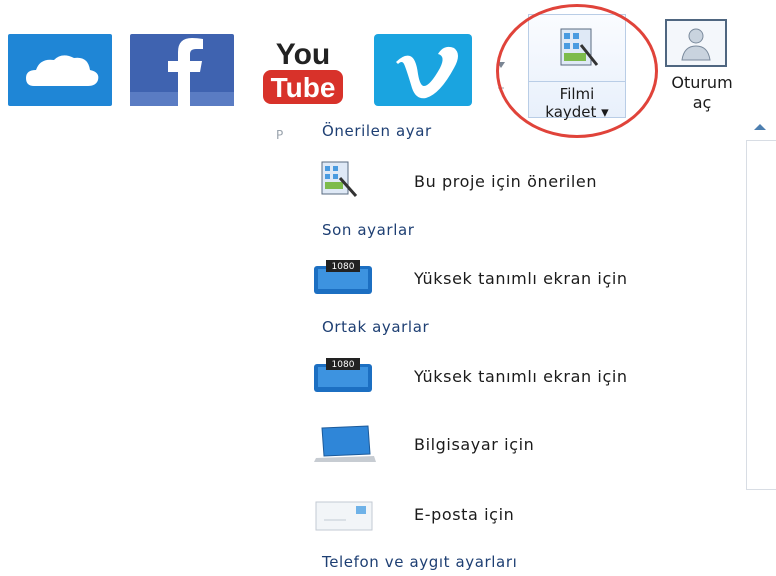  Describe the element at coordinates (376, 327) in the screenshot. I see `section-common: Ortak ayarlar` at that location.